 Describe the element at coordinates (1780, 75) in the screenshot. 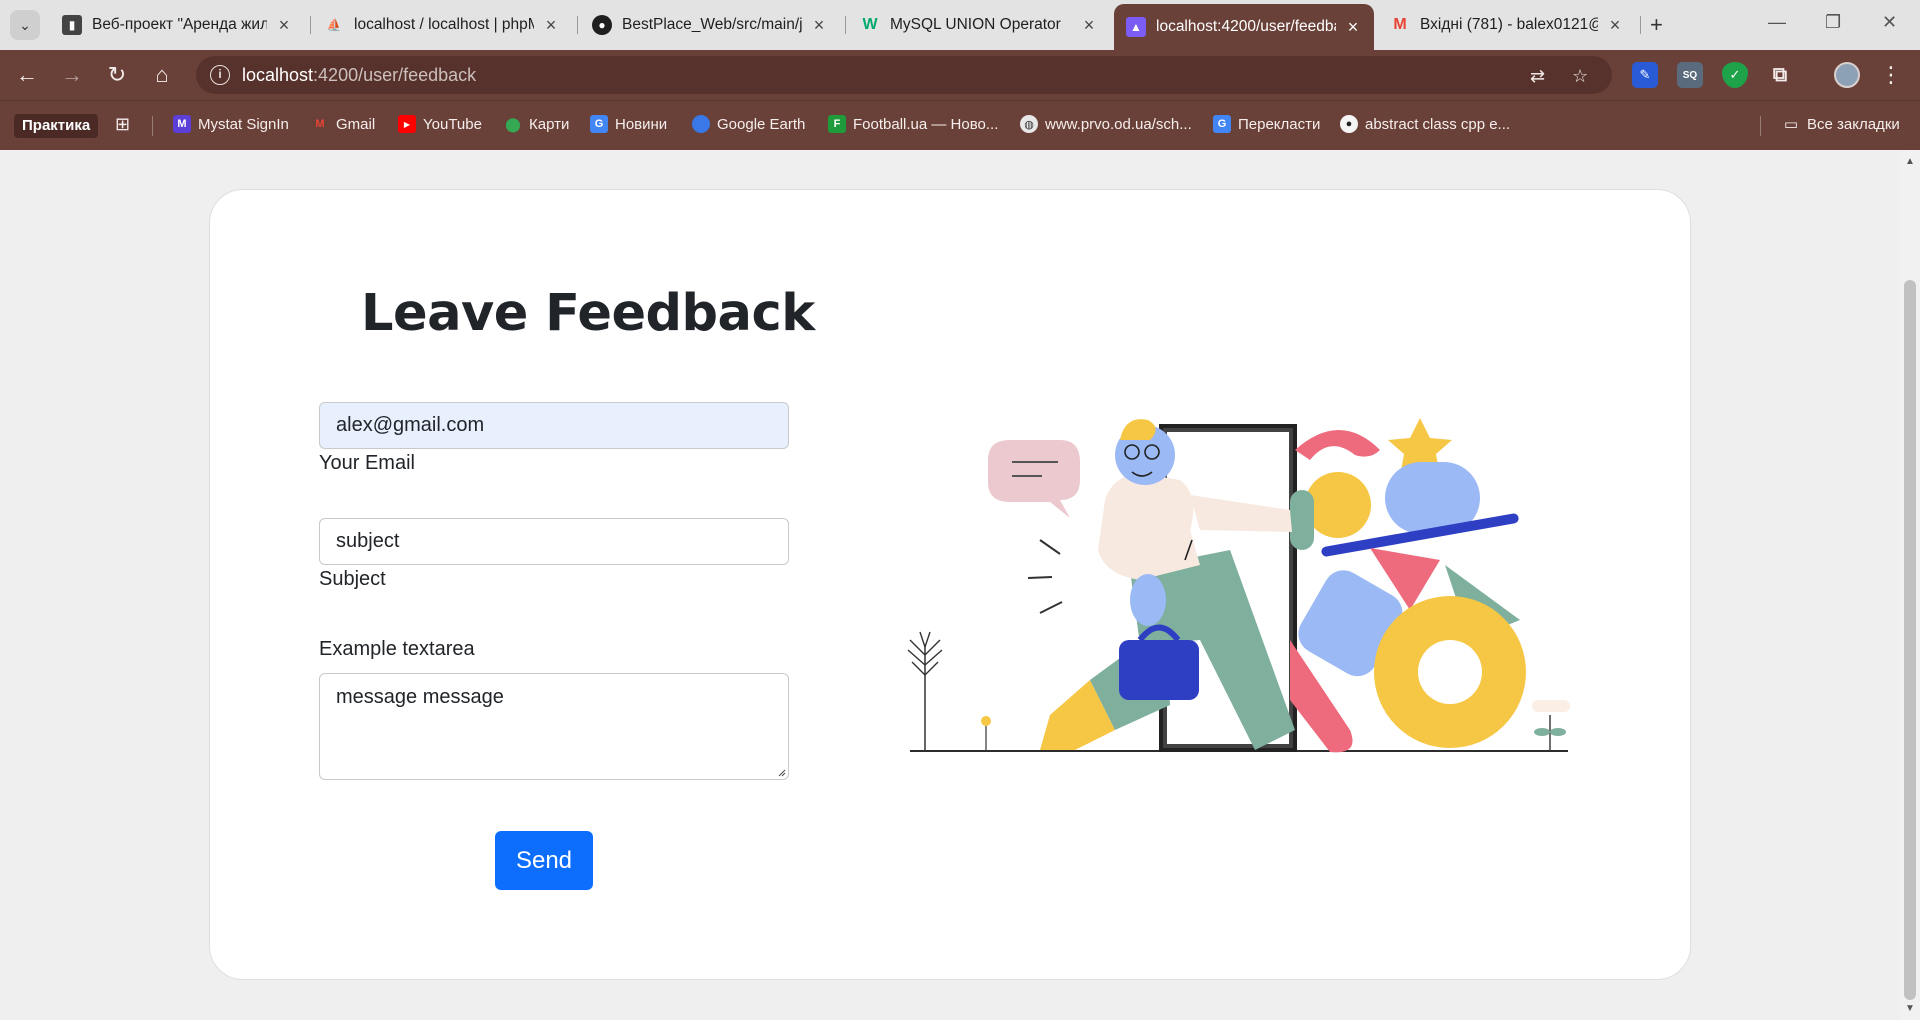

I see `puzzle-icon: ⧉` at that location.